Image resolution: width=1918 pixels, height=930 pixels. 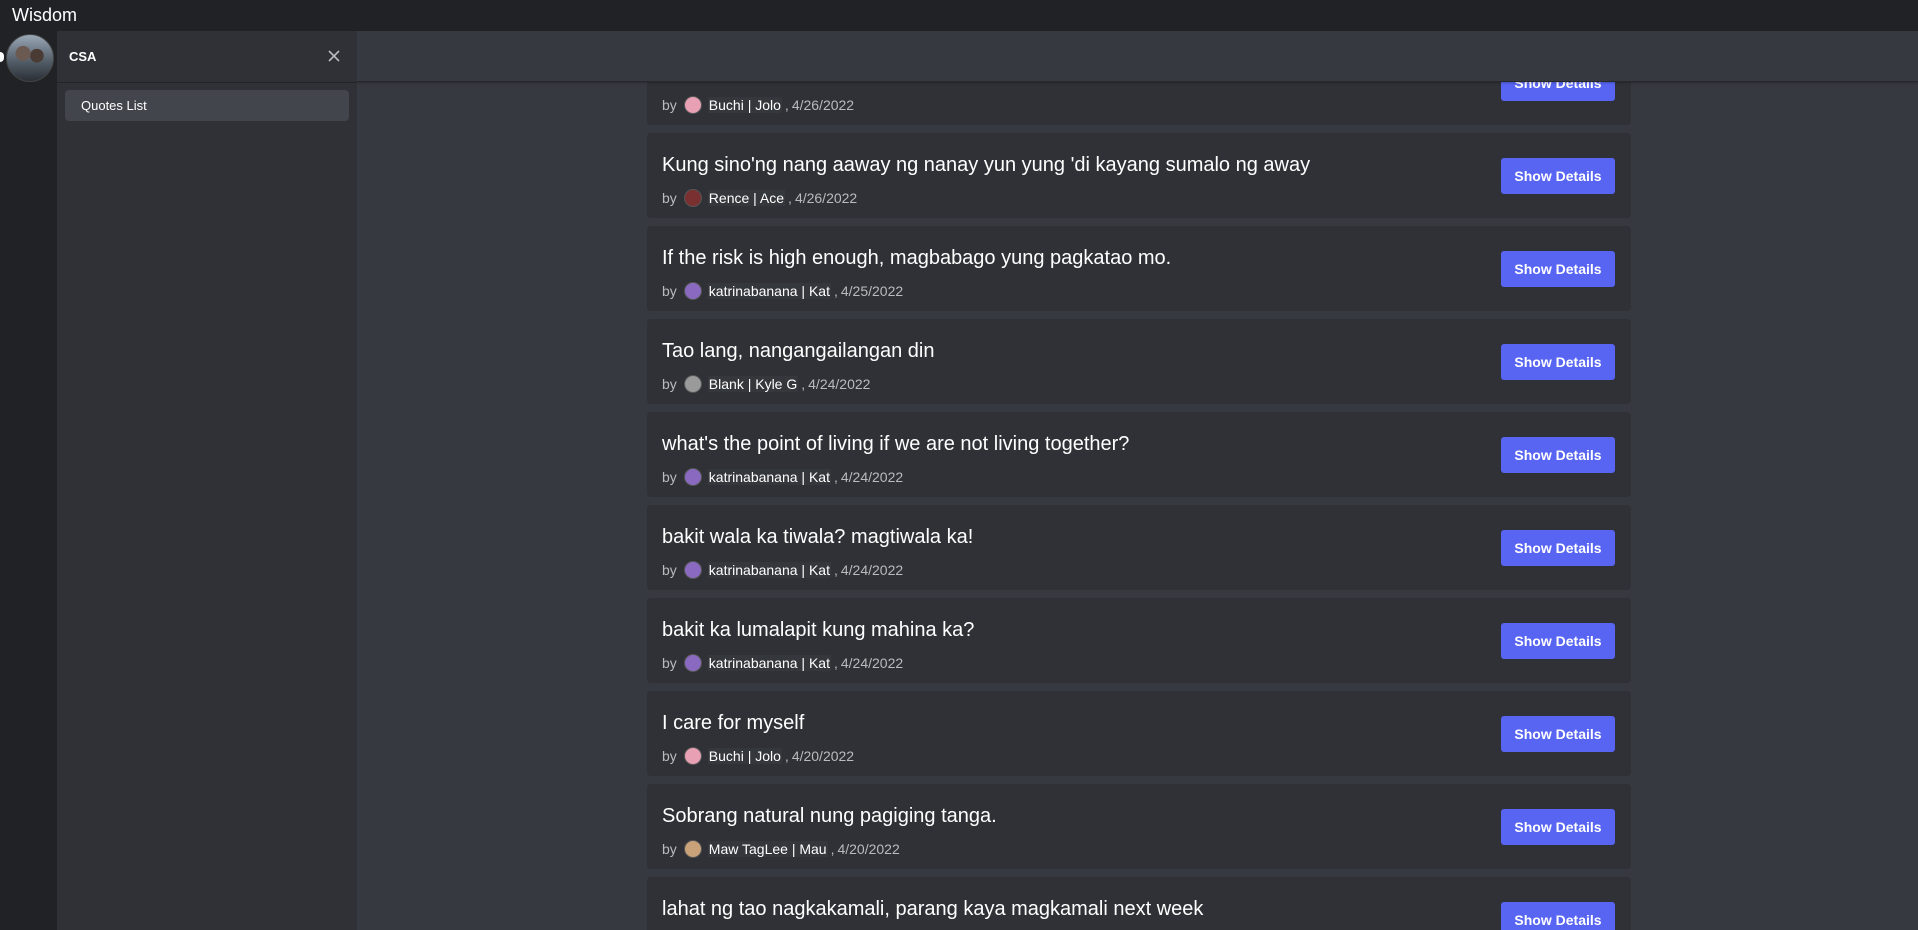 What do you see at coordinates (829, 816) in the screenshot?
I see `quote-text: Sobrang natural nung pagiging tanga.` at bounding box center [829, 816].